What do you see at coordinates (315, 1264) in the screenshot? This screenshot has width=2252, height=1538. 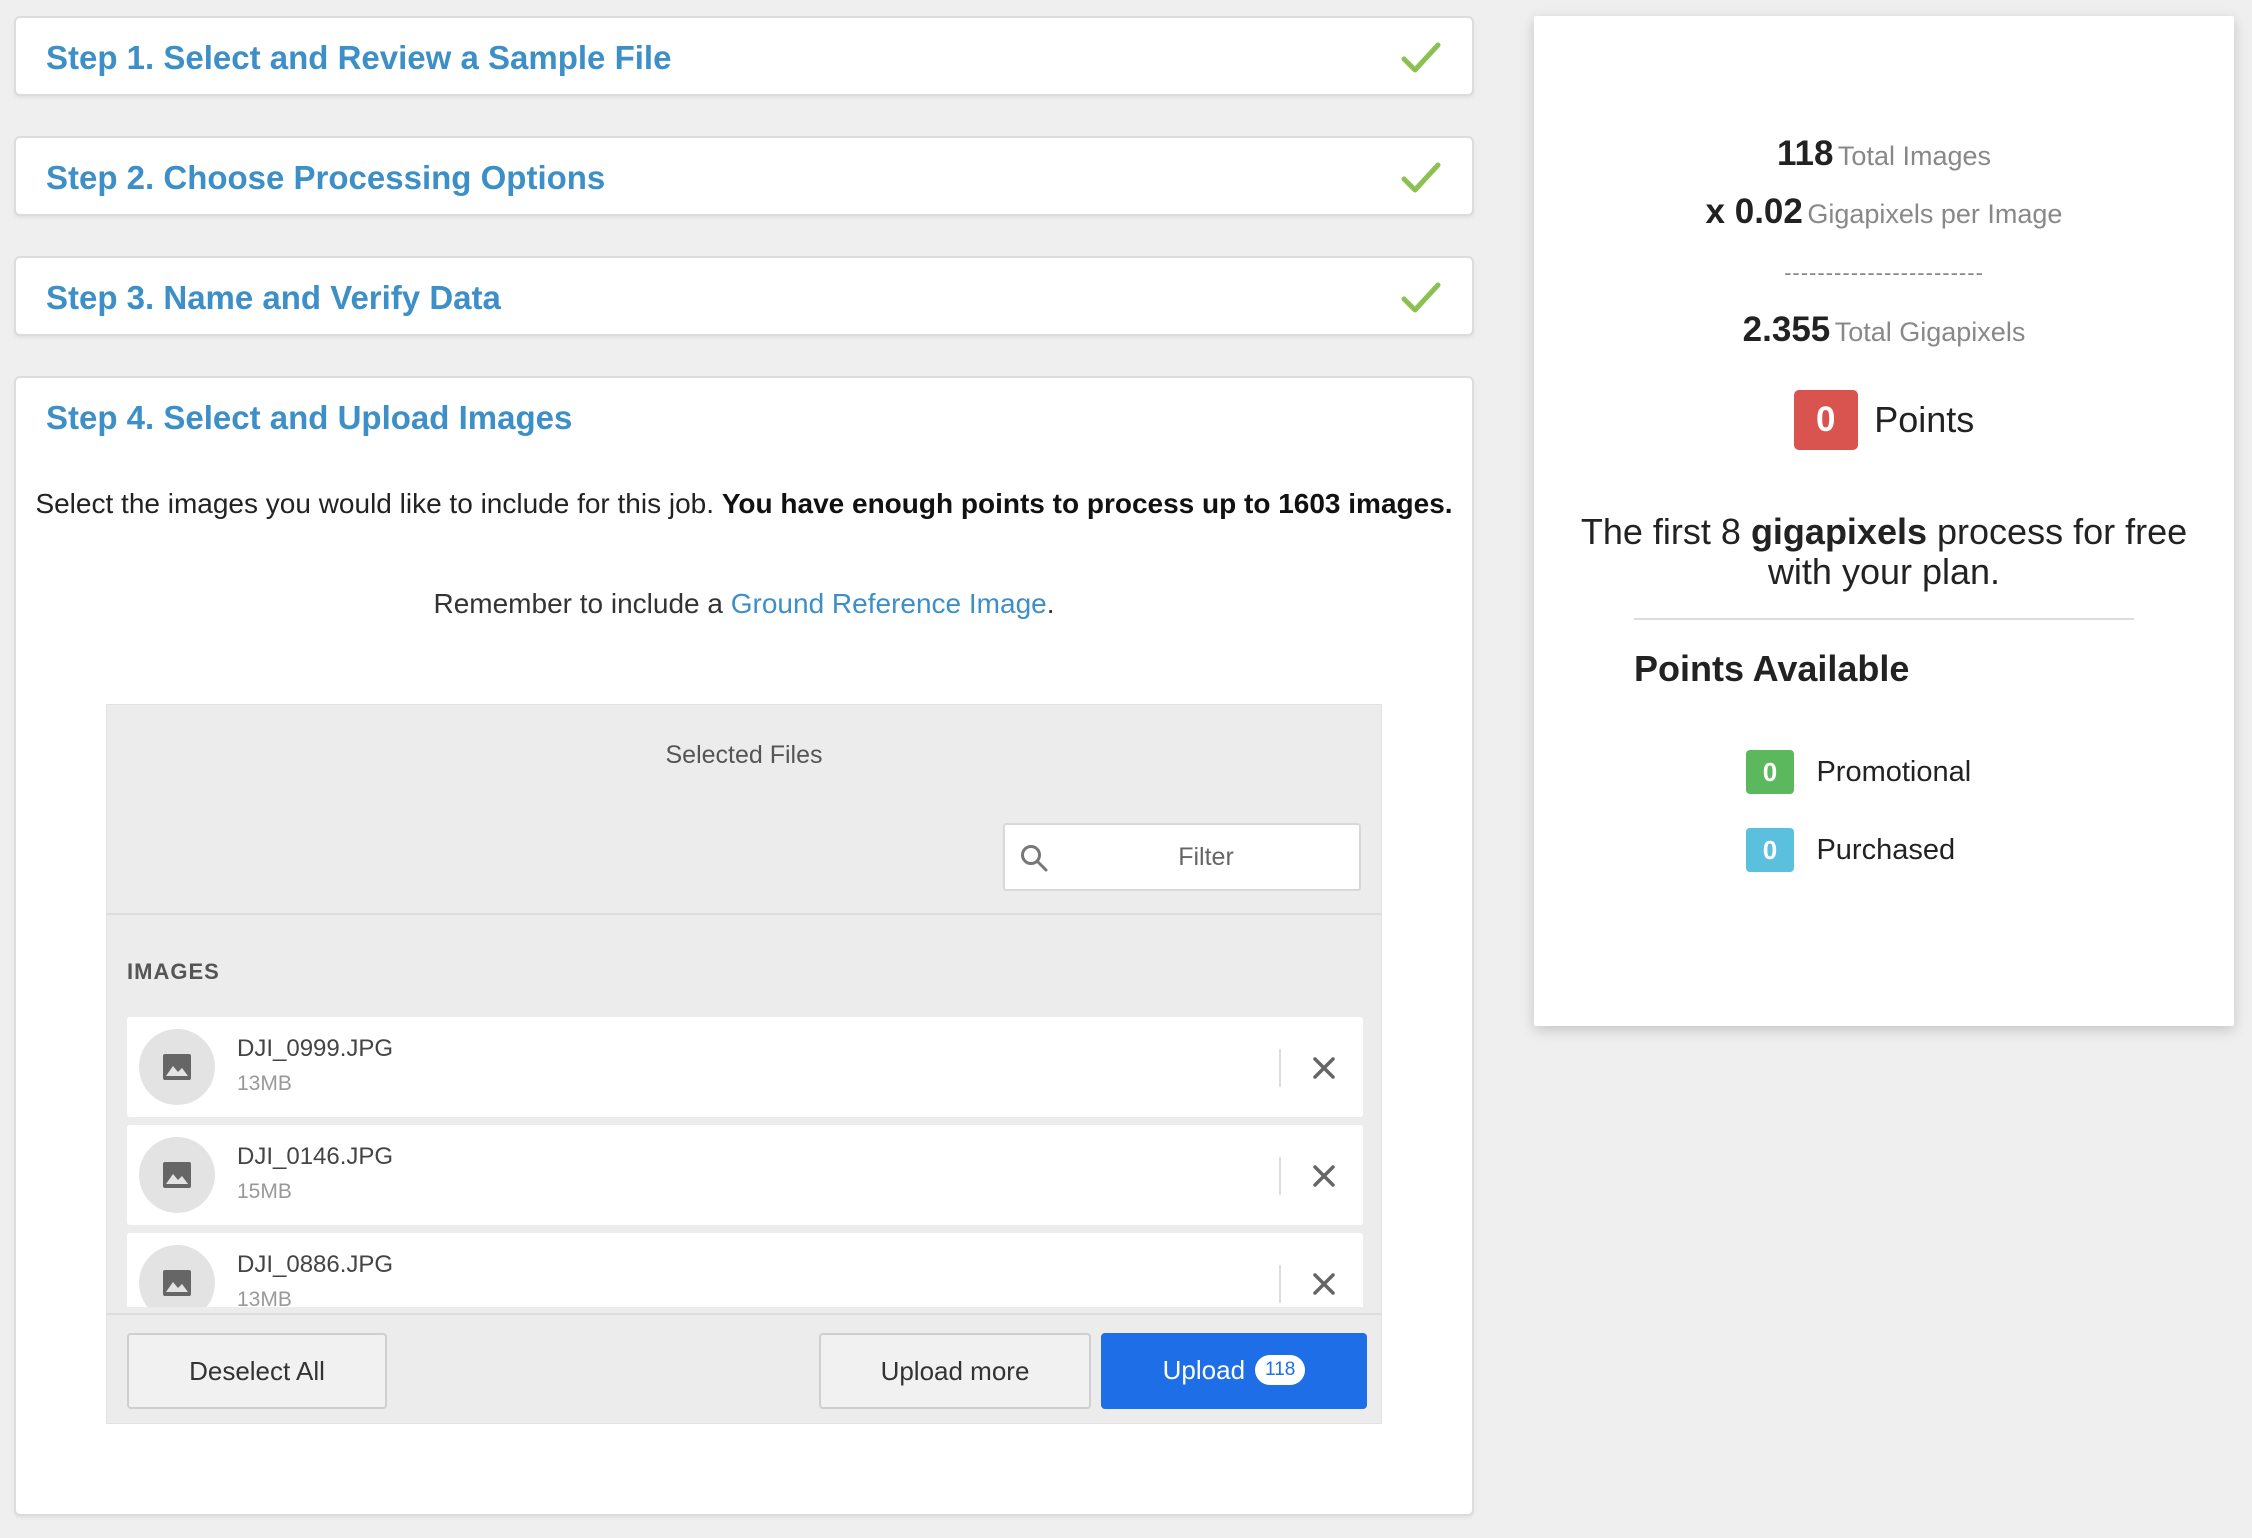 I see `file-name: DJI_0886.JPG` at bounding box center [315, 1264].